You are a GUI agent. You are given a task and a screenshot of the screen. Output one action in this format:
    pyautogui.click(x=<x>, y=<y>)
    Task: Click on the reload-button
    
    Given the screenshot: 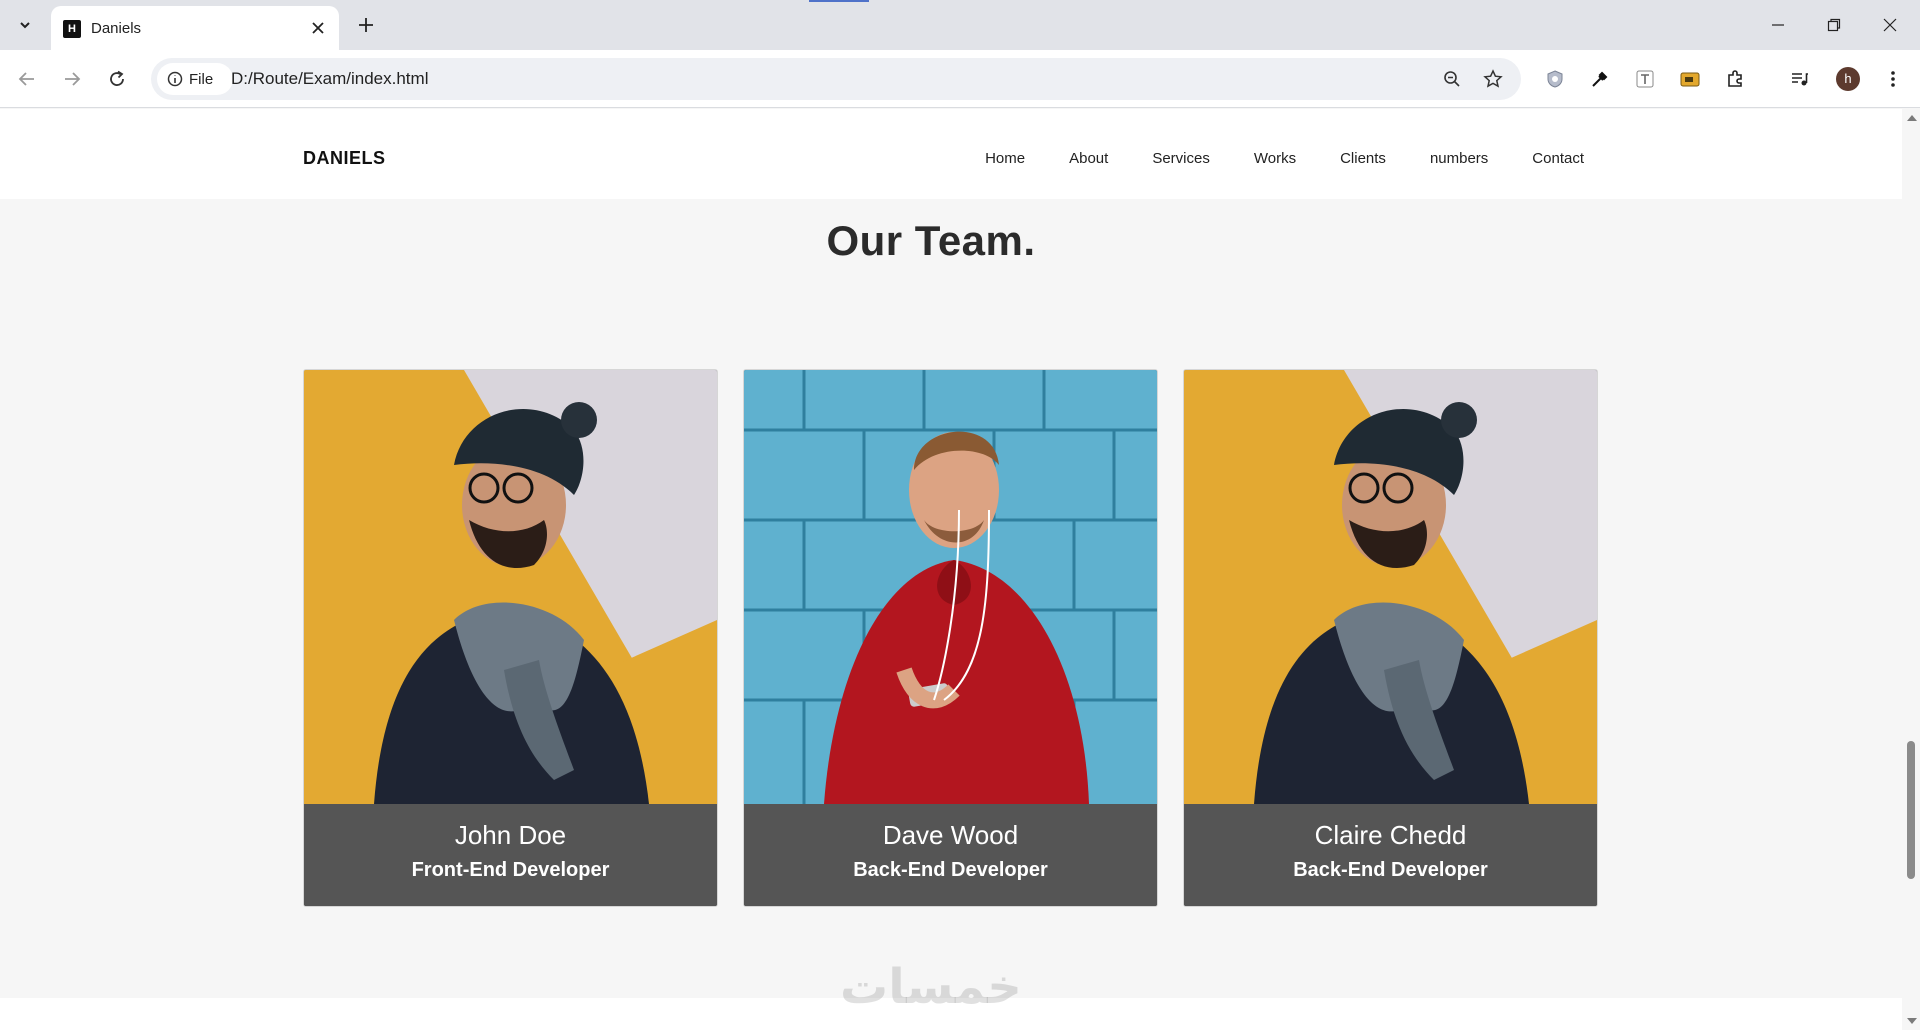 What is the action you would take?
    pyautogui.click(x=117, y=79)
    